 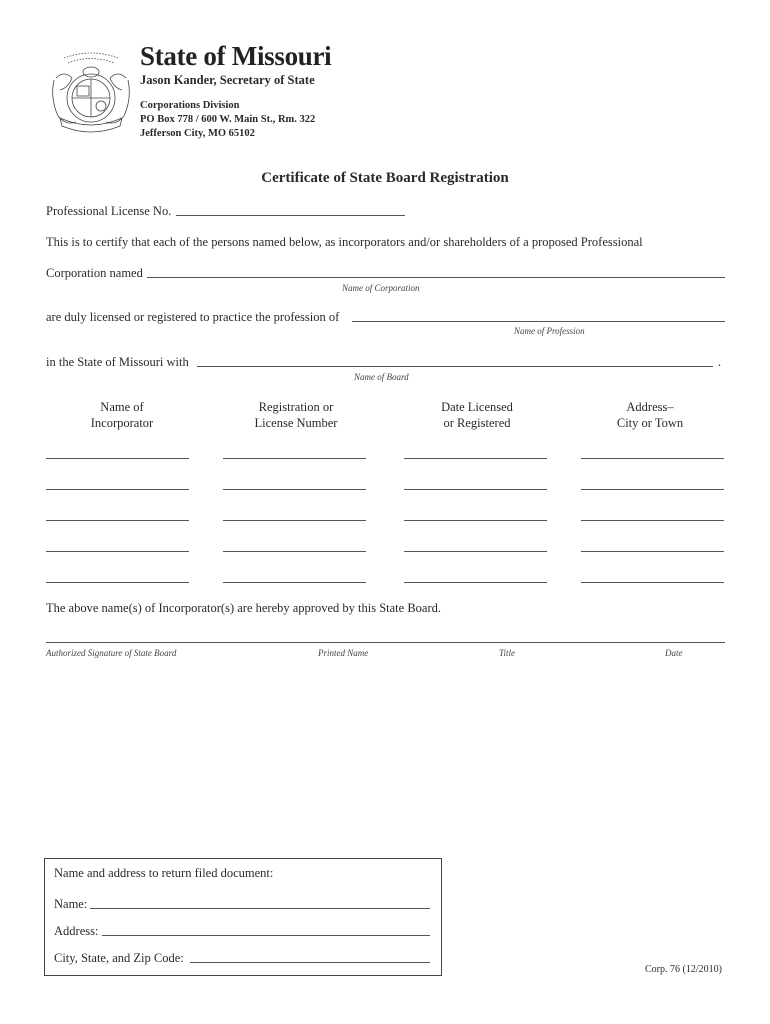 What do you see at coordinates (91, 92) in the screenshot?
I see `missouri-seal-icon` at bounding box center [91, 92].